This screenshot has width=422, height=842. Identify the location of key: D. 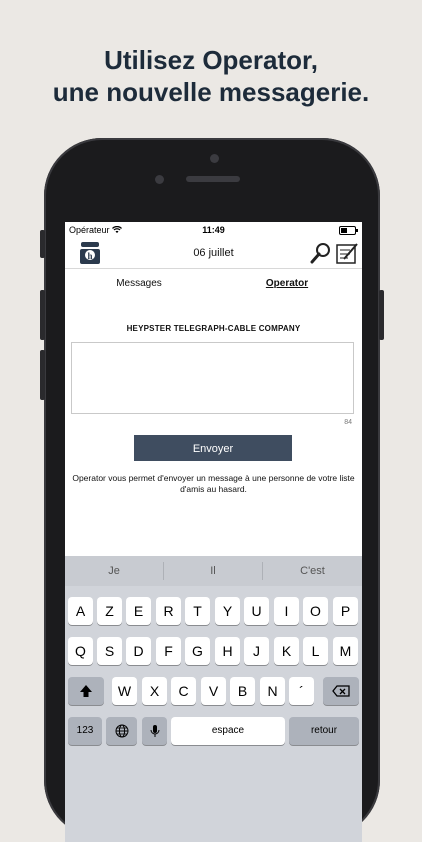
(138, 651).